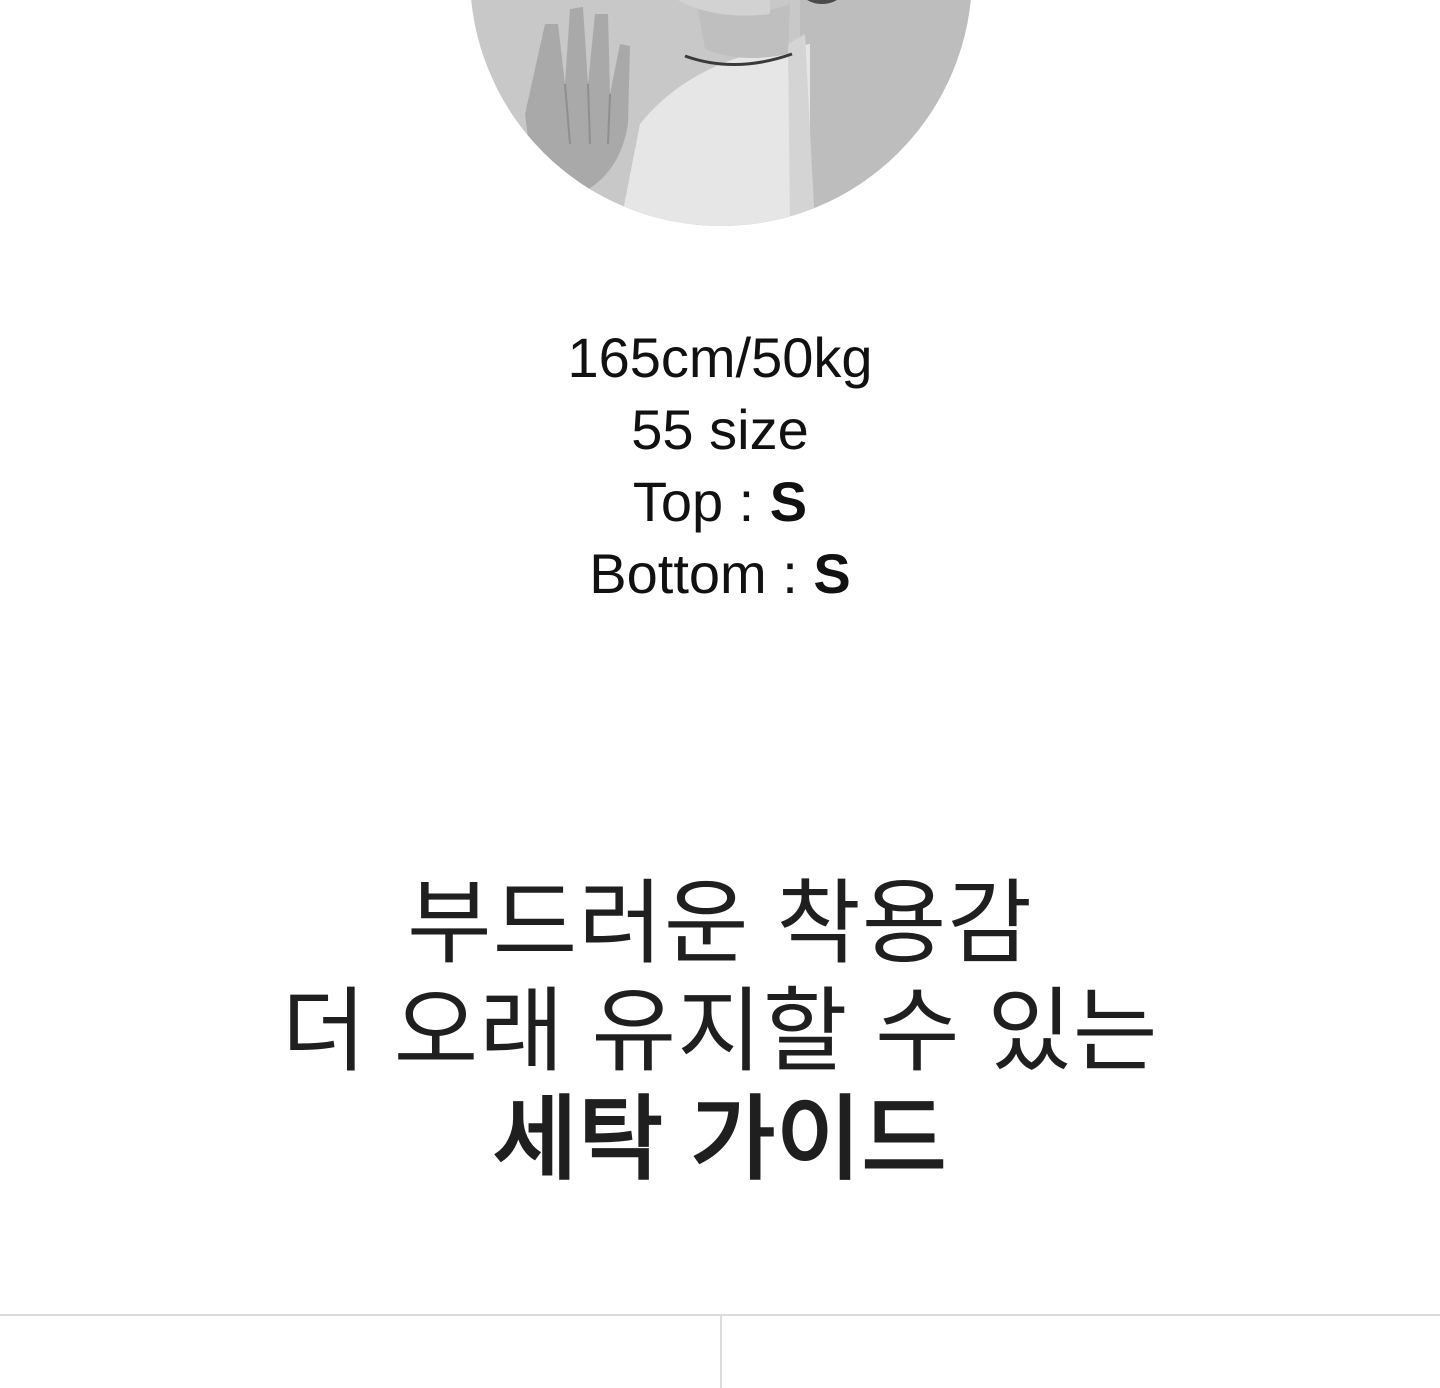 The height and width of the screenshot is (1388, 1440). I want to click on model-top-size: Top : S, so click(720, 502).